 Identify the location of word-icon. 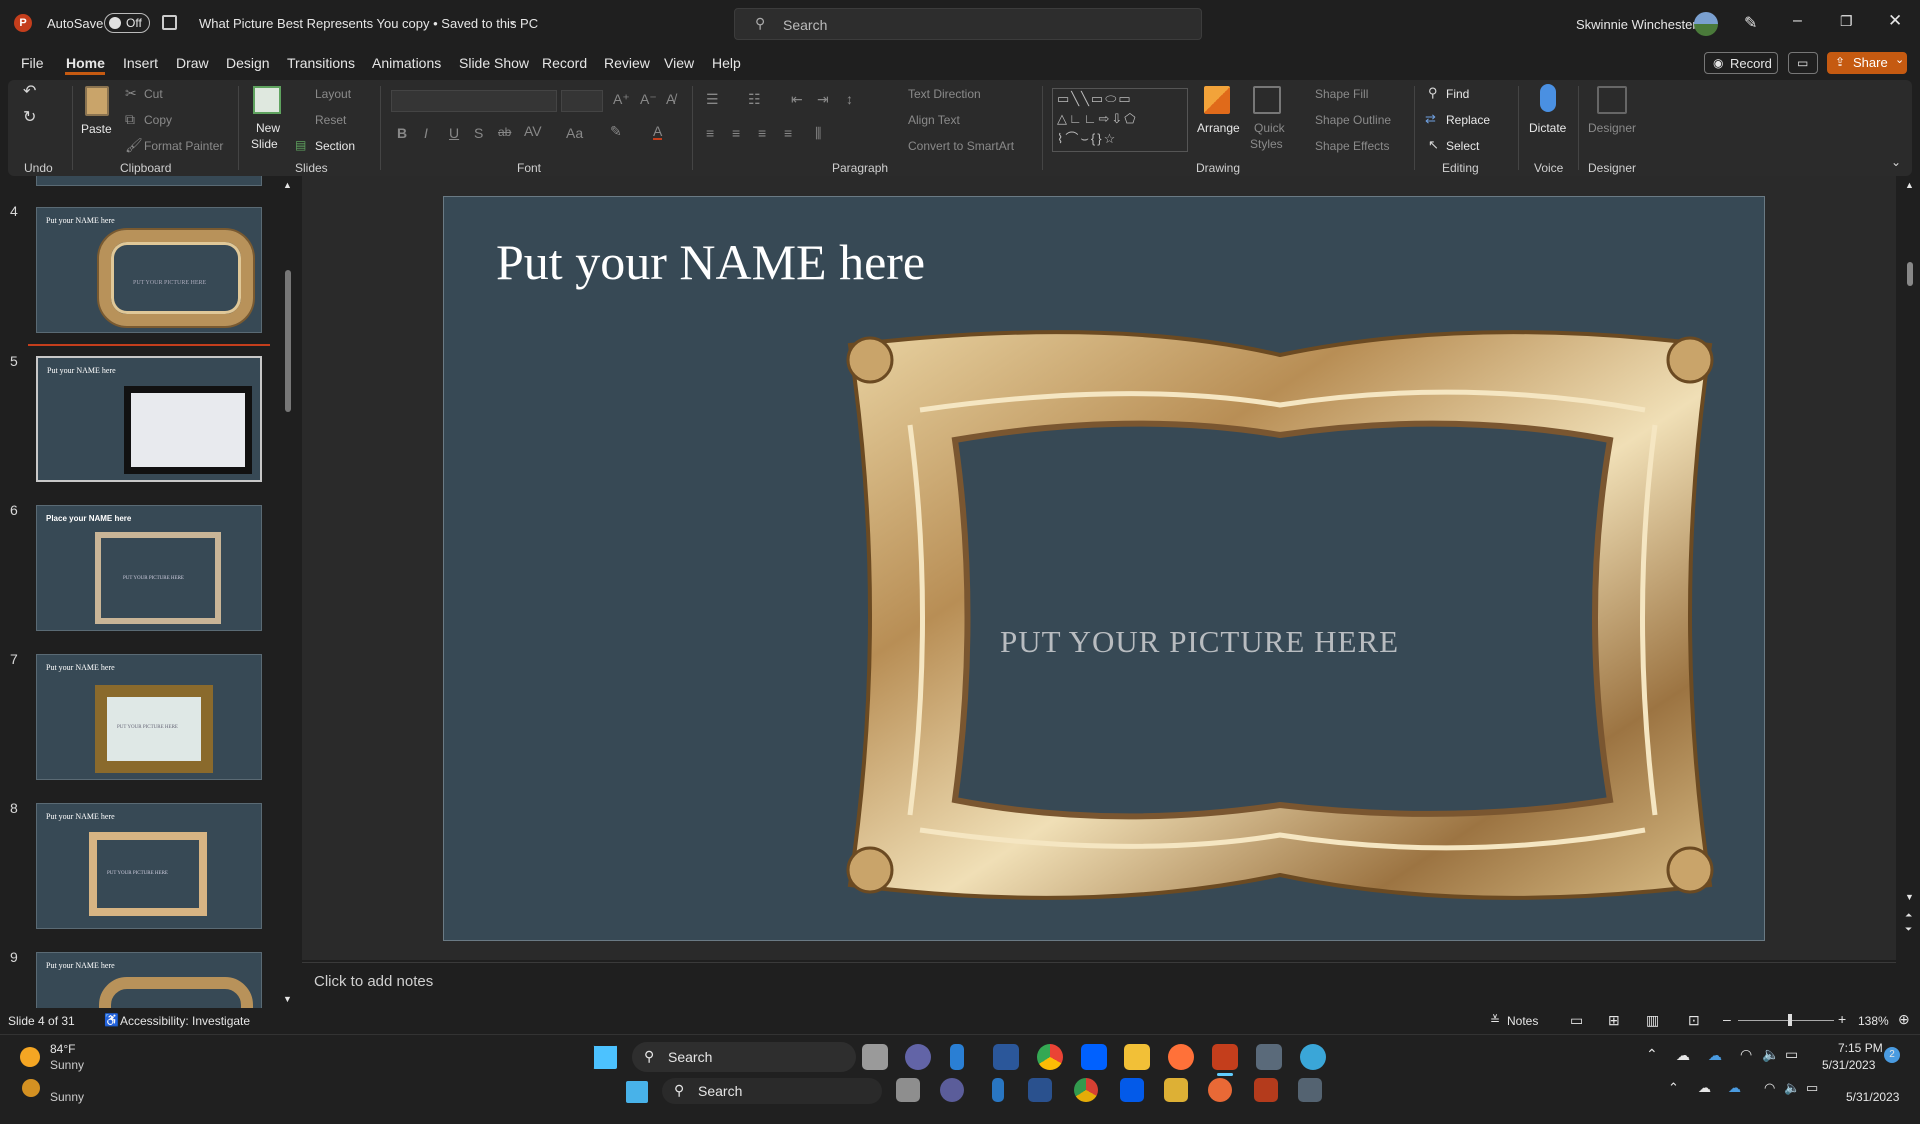
(1006, 1057).